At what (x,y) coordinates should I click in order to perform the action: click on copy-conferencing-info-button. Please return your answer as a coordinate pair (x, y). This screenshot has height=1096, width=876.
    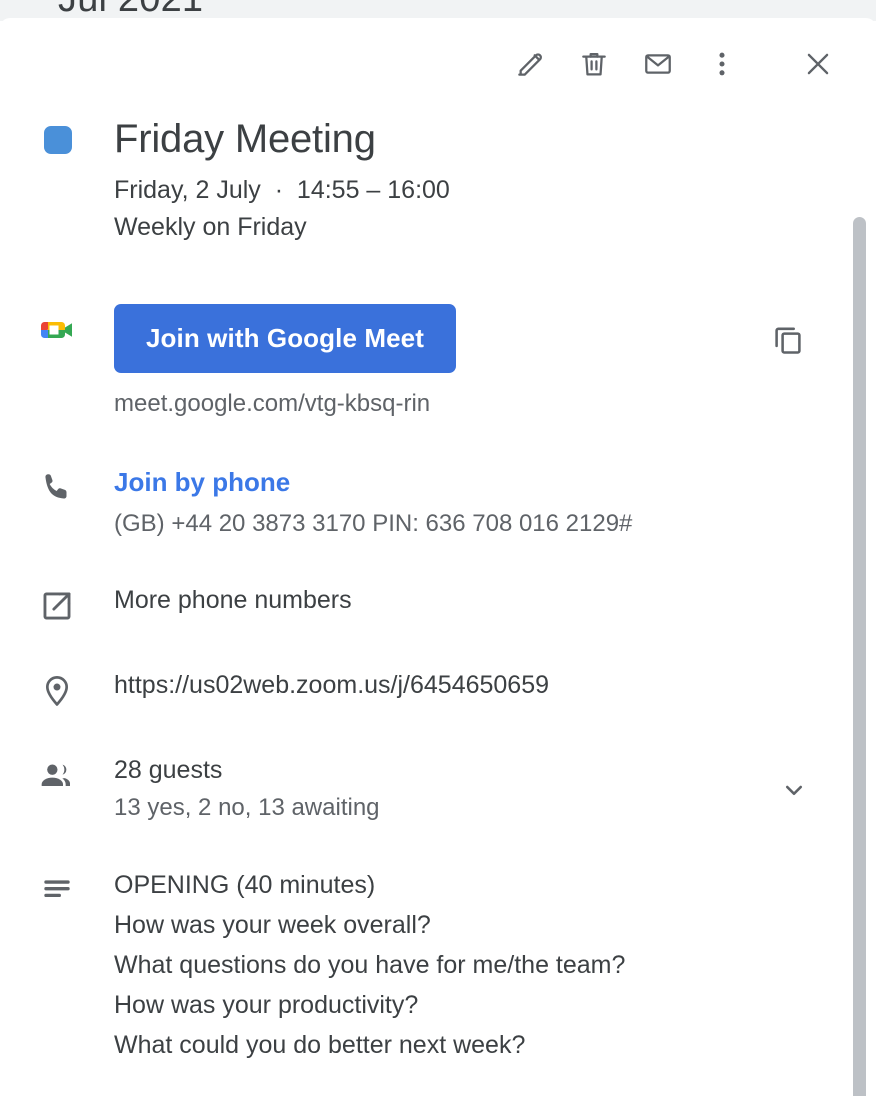
    Looking at the image, I should click on (788, 340).